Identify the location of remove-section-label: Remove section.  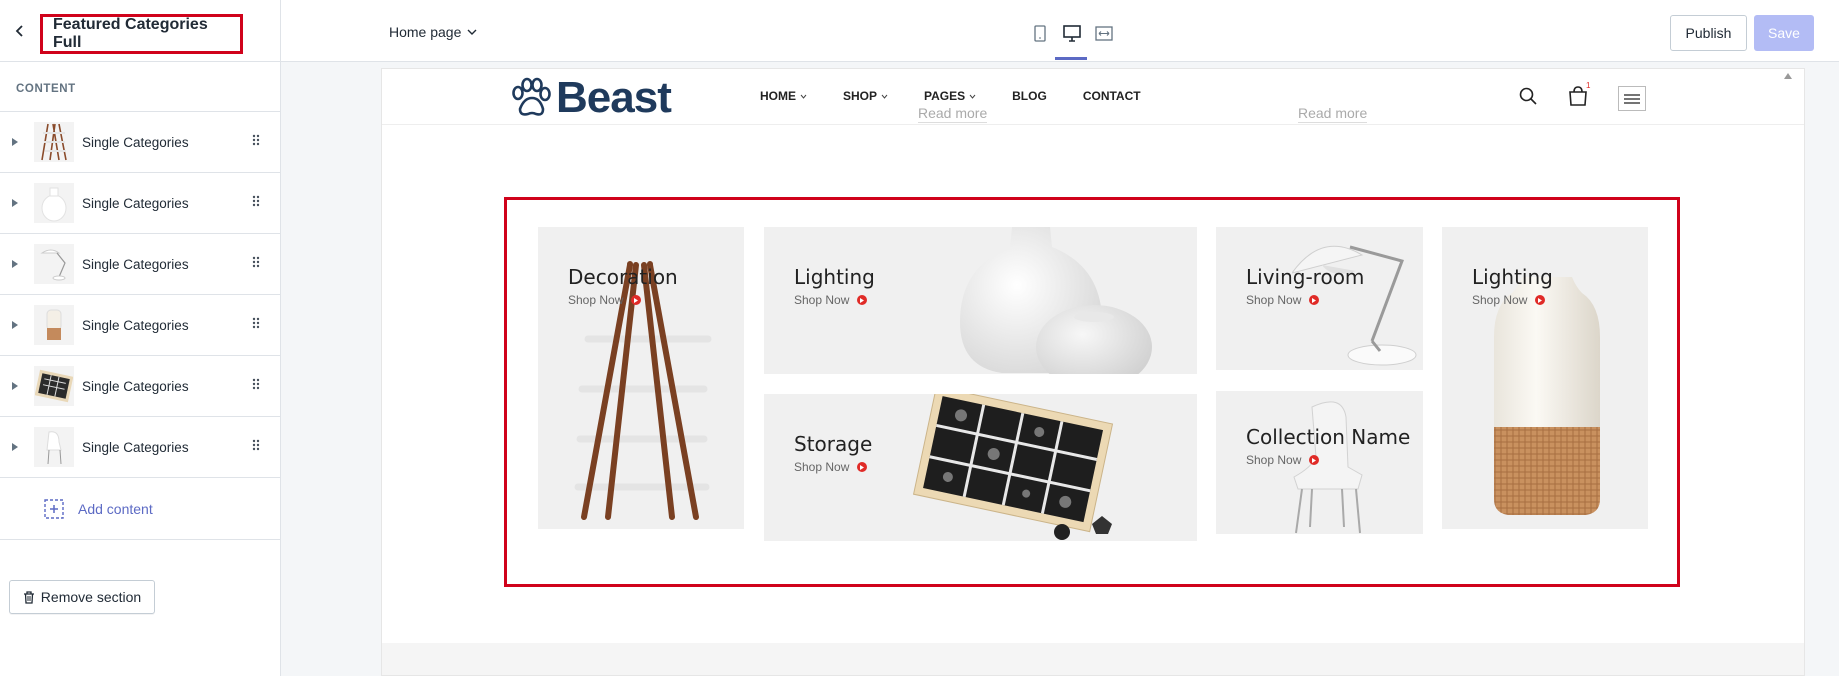
(91, 597).